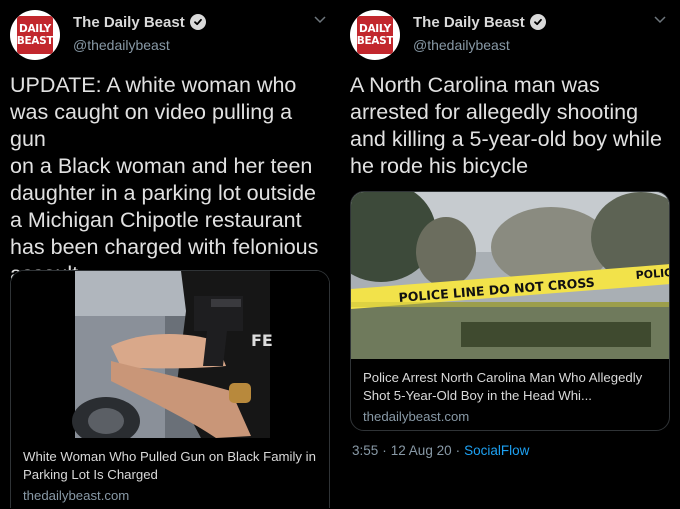  I want to click on tweet-date: 12 Aug 20, so click(421, 450).